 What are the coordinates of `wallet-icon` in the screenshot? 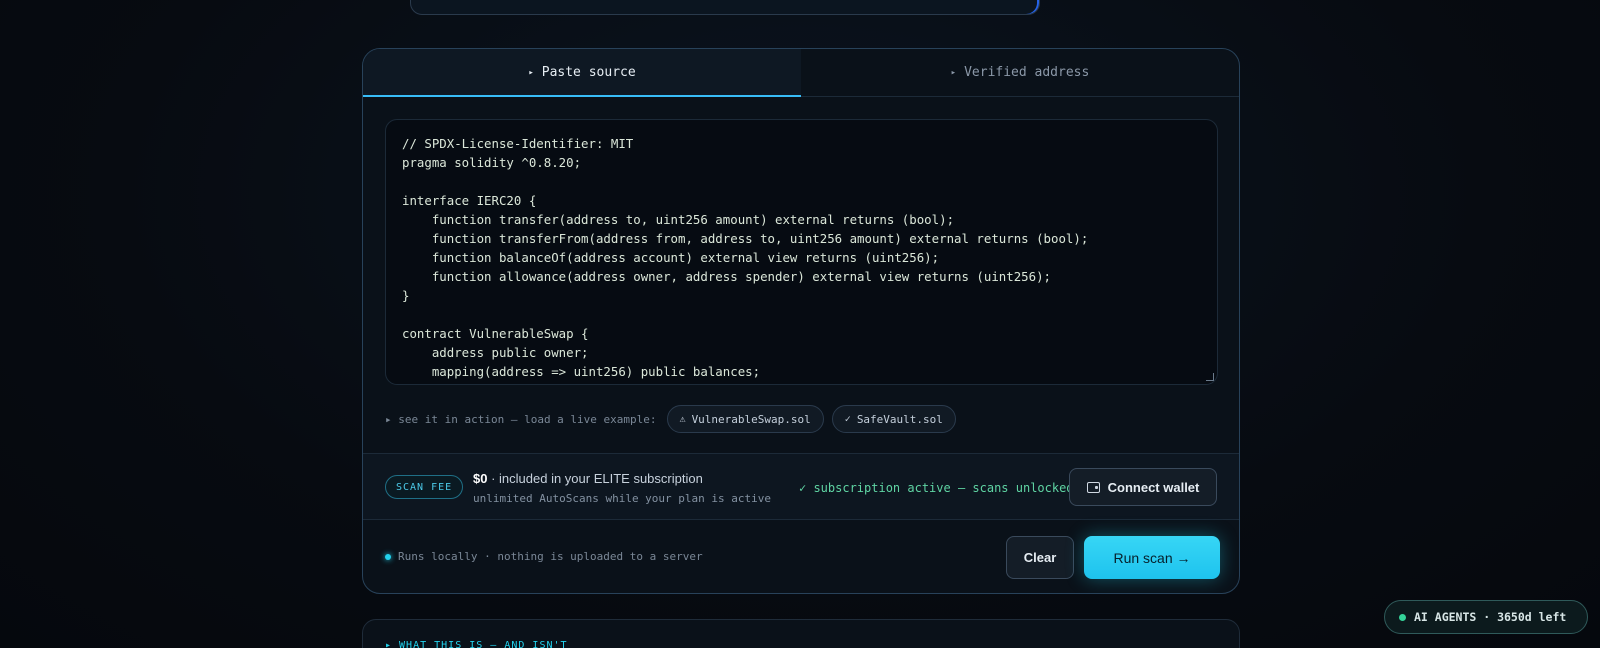 It's located at (1093, 487).